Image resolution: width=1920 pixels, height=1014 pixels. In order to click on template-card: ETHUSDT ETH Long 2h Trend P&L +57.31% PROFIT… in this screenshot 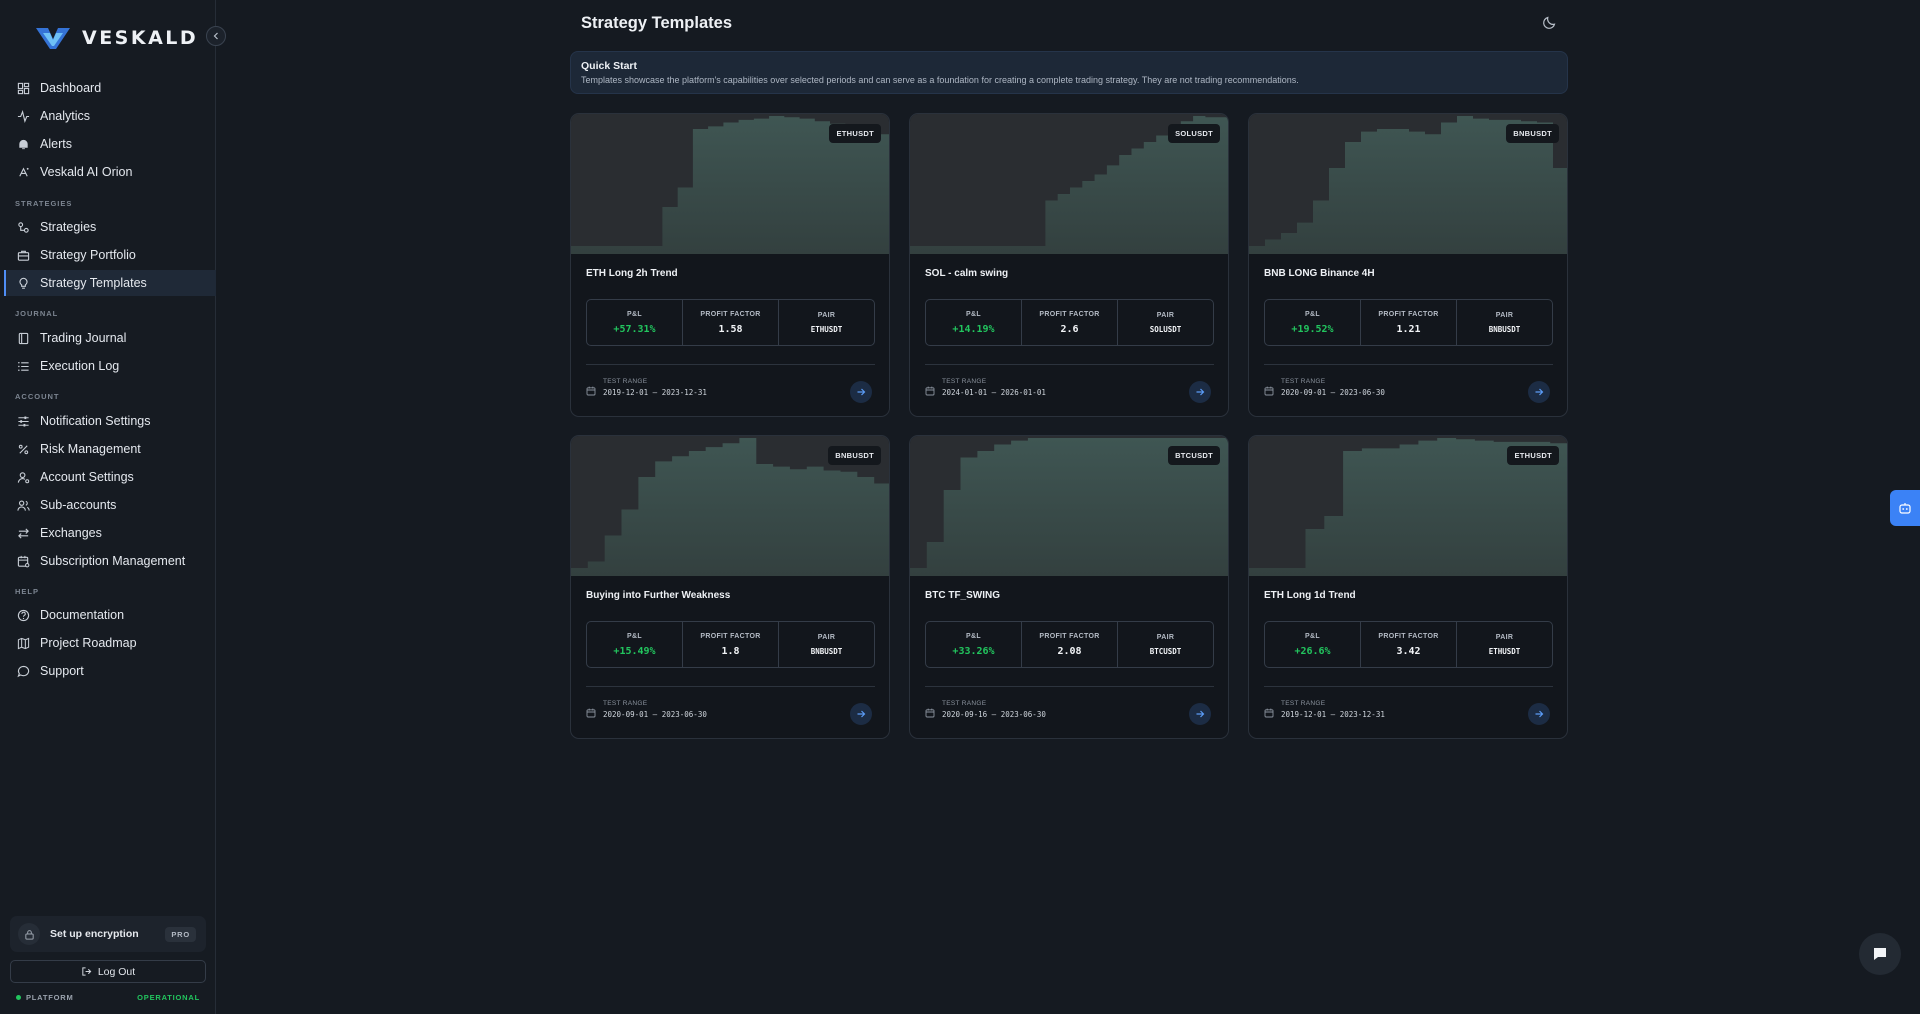, I will do `click(730, 265)`.